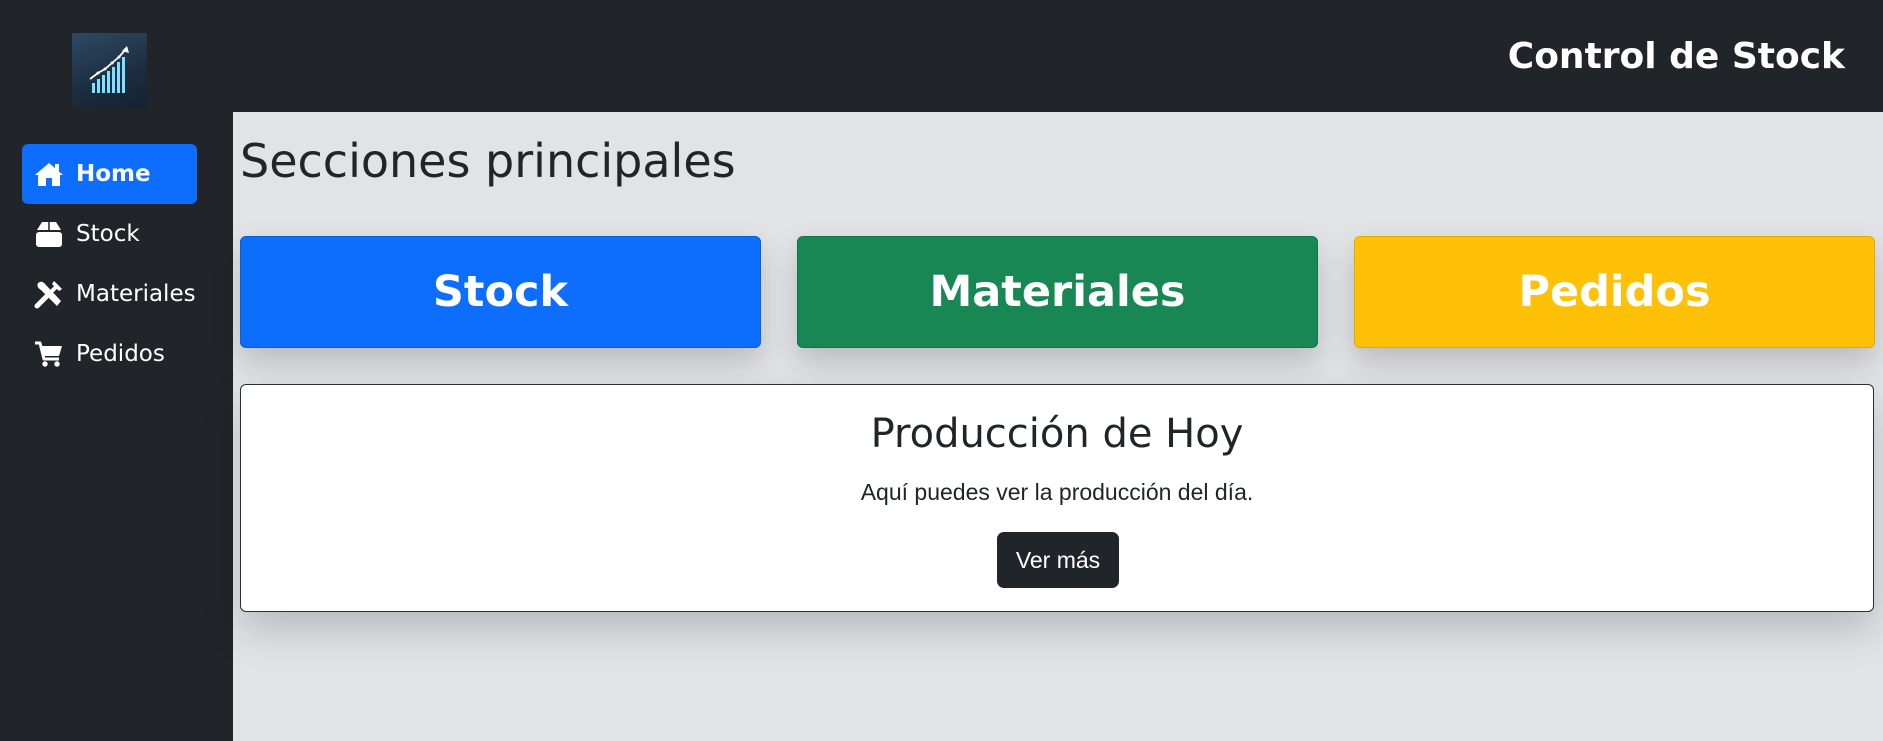 The height and width of the screenshot is (741, 1883). I want to click on sidebar-nav: Home Stock Materiales Pedidos, so click(109, 264).